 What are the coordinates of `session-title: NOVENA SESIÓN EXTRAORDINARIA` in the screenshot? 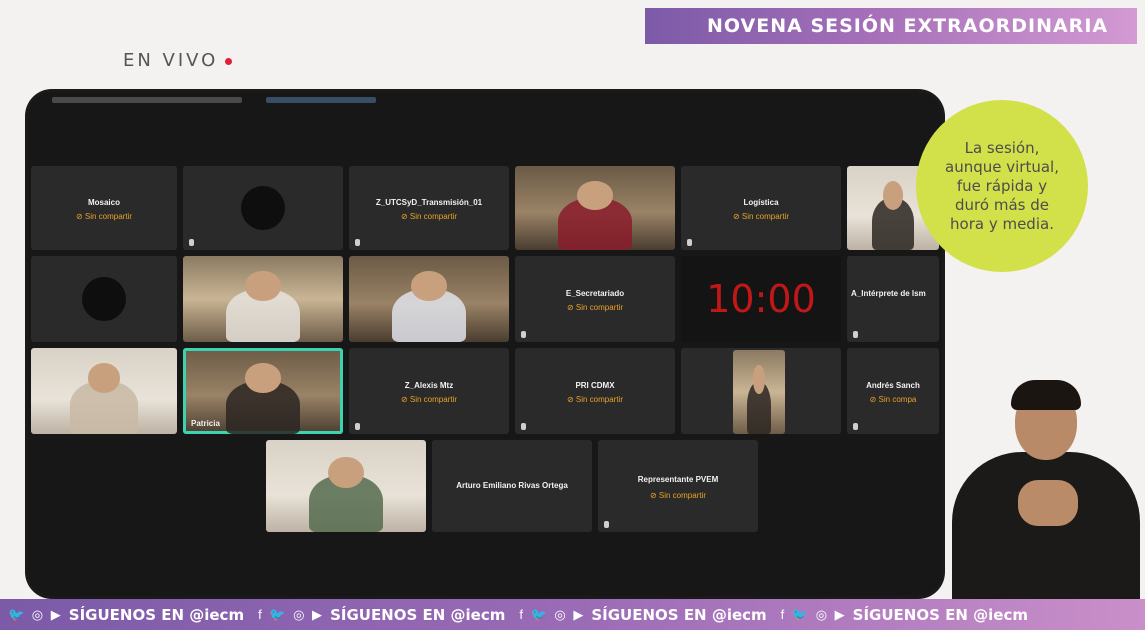 It's located at (908, 26).